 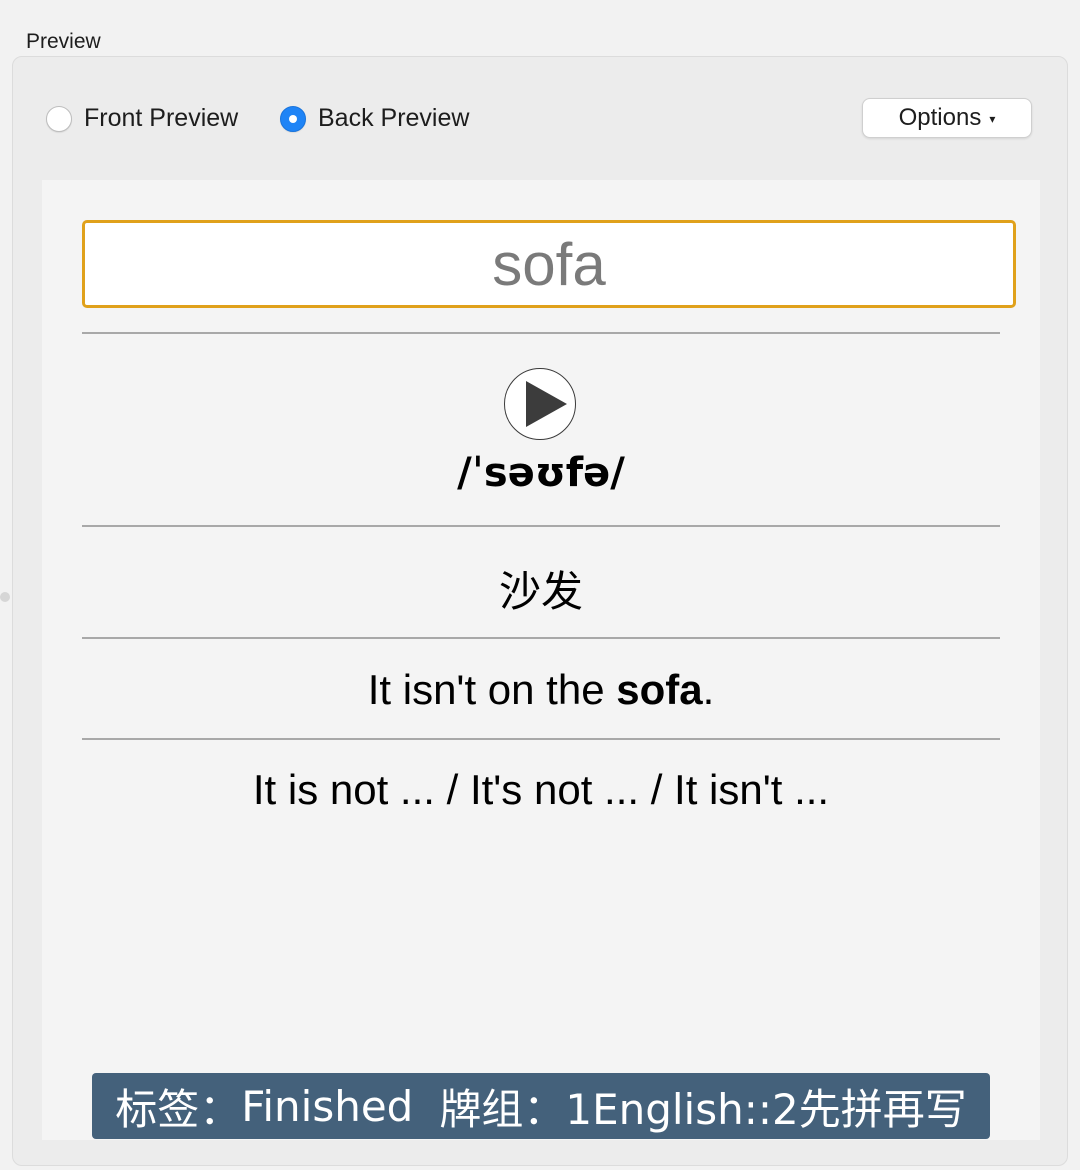 I want to click on back-preview-label: Back Preview, so click(x=393, y=118).